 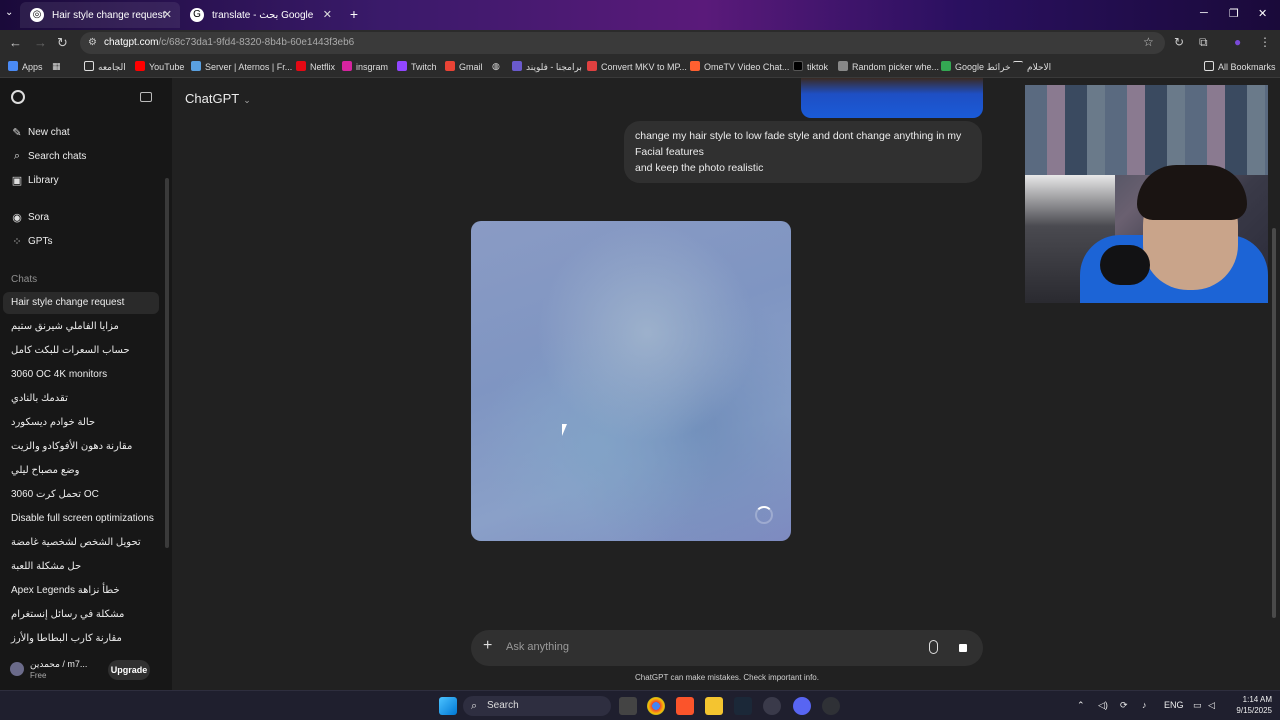 What do you see at coordinates (714, 706) in the screenshot?
I see `file-explorer-icon` at bounding box center [714, 706].